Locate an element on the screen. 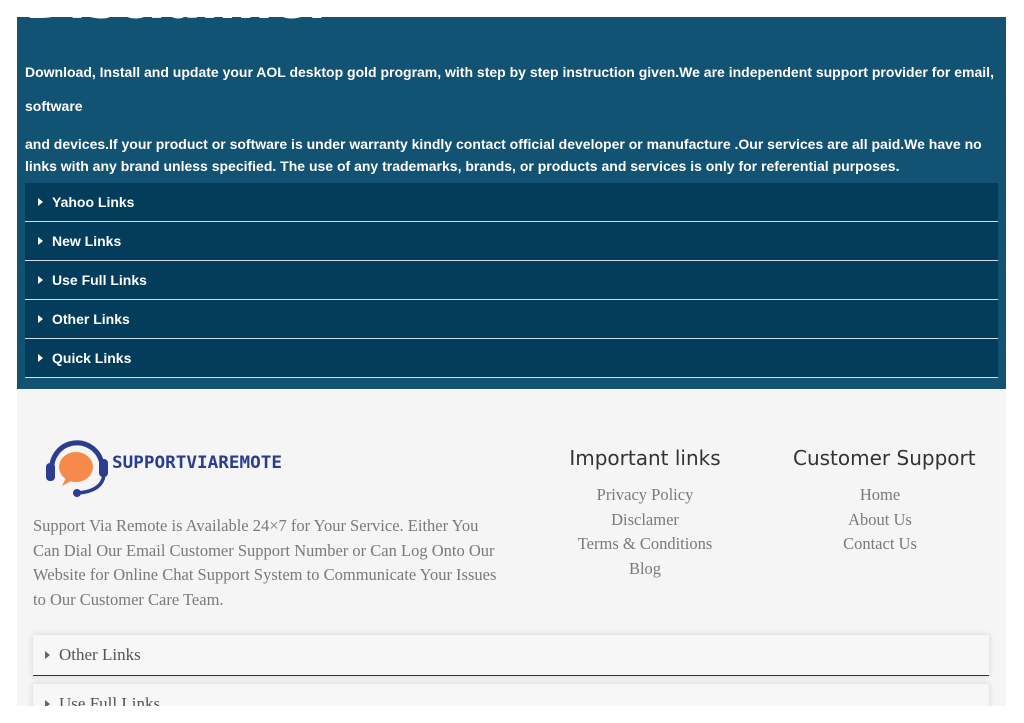 This screenshot has height=723, width=1024. logo-wordmark: SUPPORTVIAREMOTE is located at coordinates (197, 462).